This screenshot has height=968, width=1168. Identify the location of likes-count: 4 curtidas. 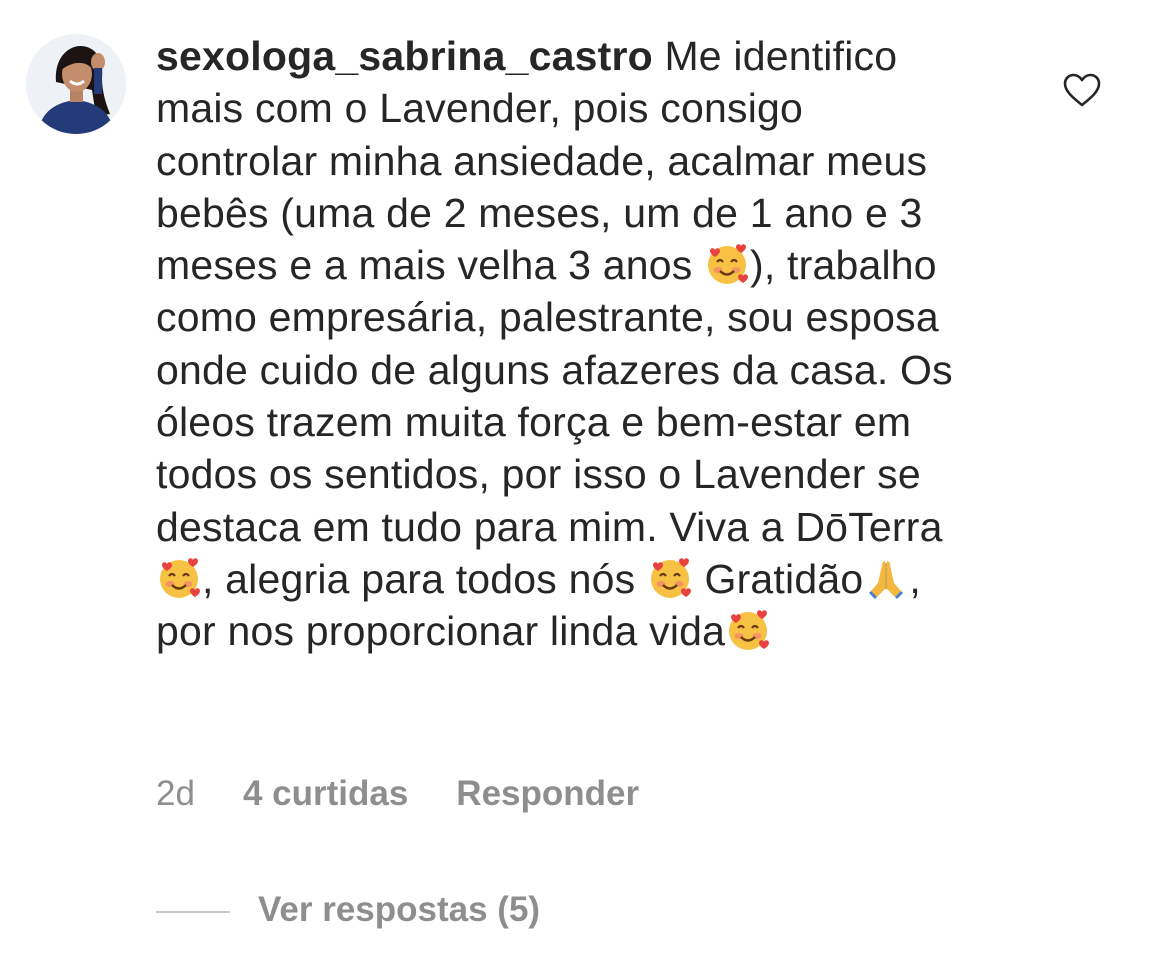
(325, 793).